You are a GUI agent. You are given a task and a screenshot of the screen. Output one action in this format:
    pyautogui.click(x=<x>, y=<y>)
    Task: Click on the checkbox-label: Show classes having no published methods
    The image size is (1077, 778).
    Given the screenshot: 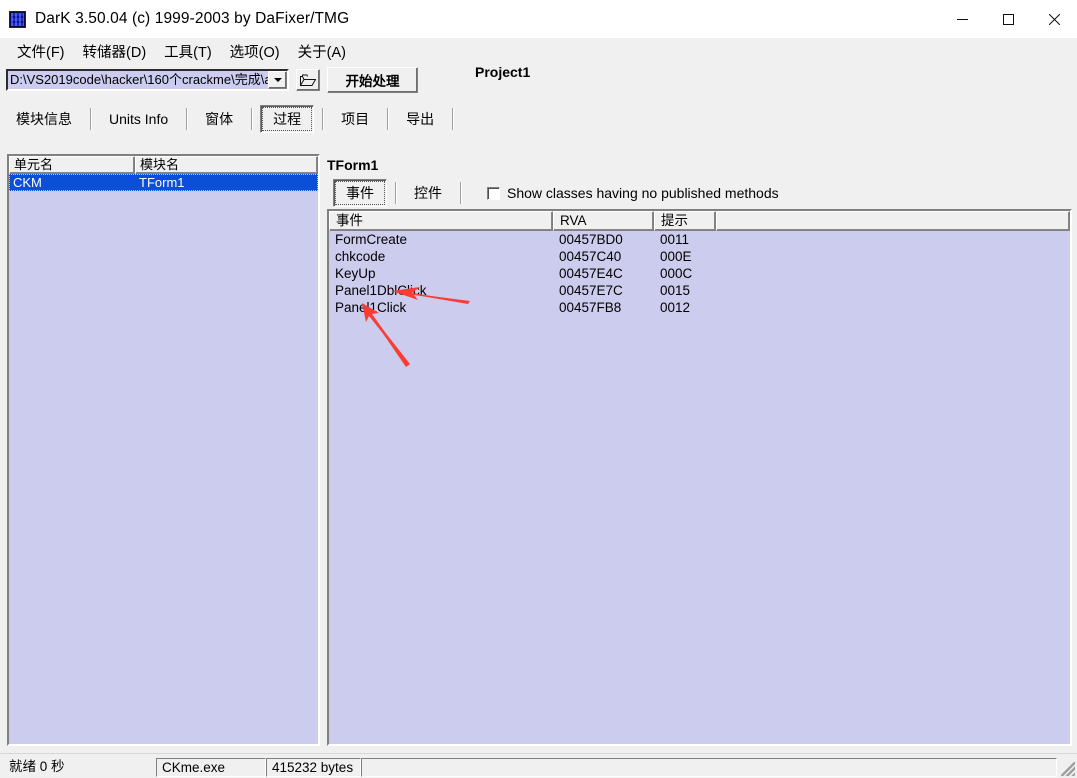 What is the action you would take?
    pyautogui.click(x=643, y=193)
    